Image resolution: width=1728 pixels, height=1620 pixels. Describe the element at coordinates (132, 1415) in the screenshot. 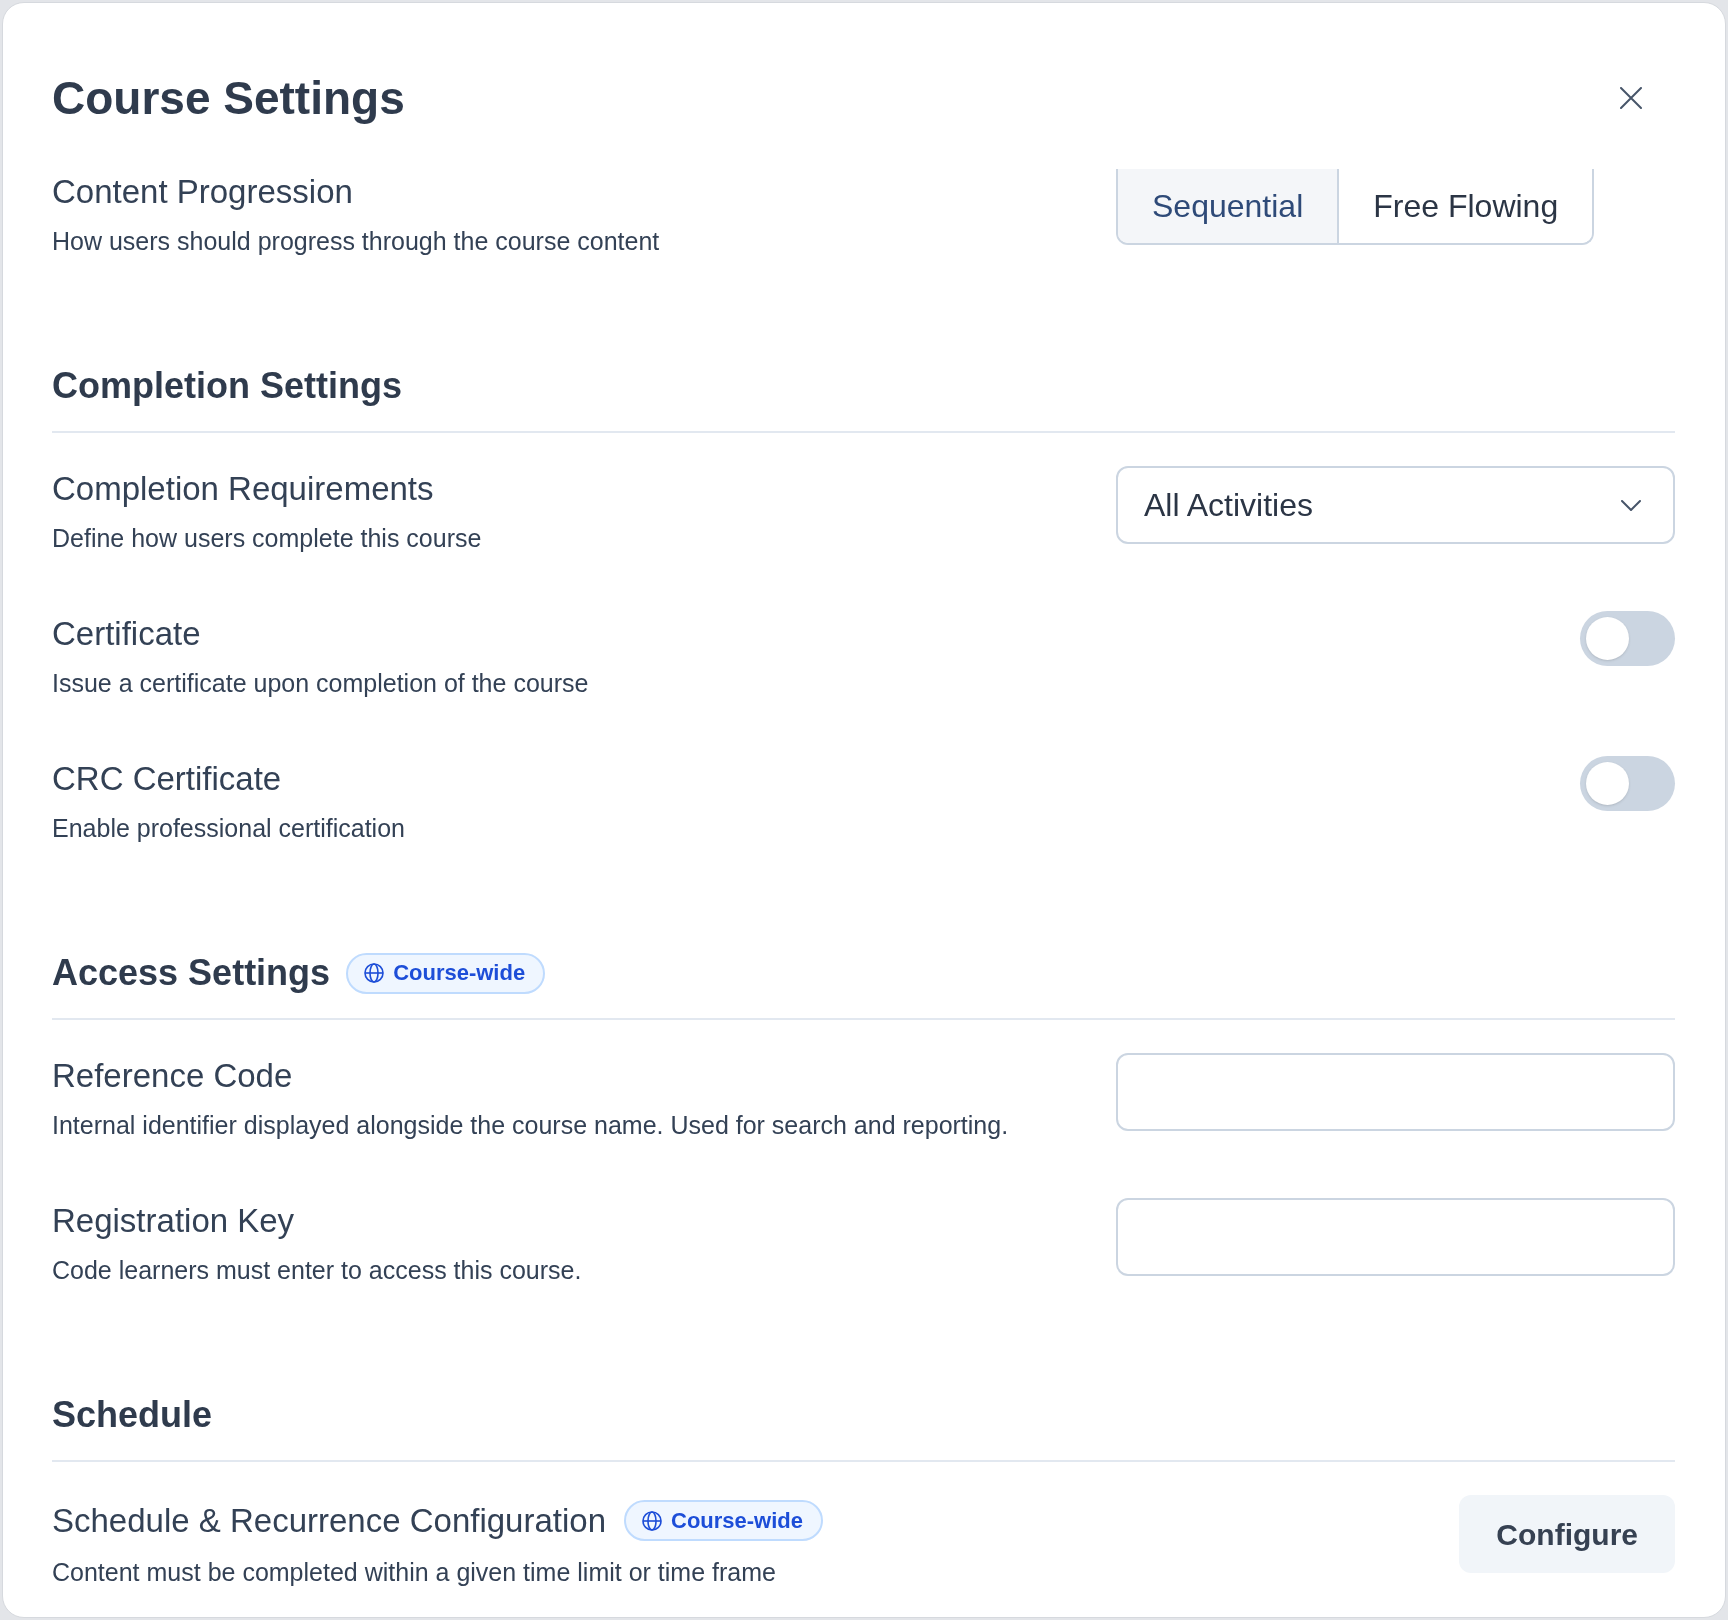

I see `section-heading: Schedule` at that location.